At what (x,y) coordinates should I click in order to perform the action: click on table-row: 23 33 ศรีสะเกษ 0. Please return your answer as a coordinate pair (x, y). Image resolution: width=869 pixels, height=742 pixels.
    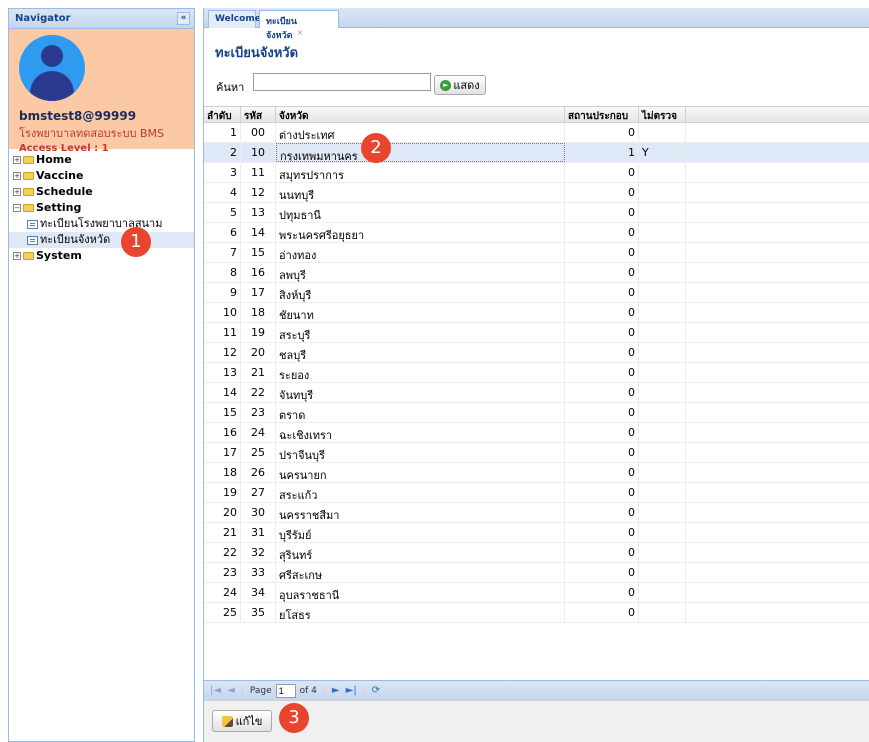
    Looking at the image, I should click on (536, 573).